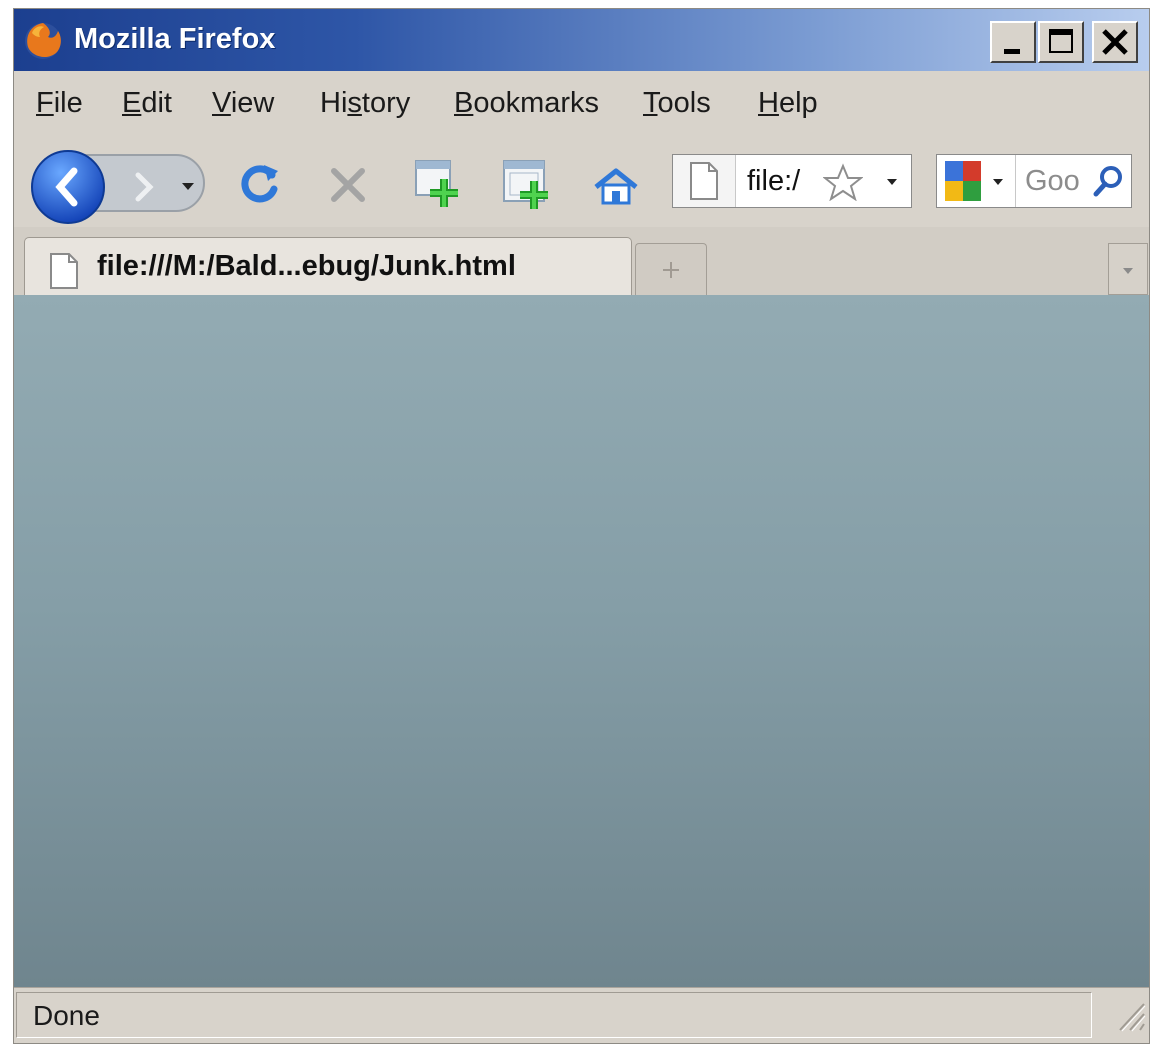 This screenshot has width=1150, height=1046. What do you see at coordinates (1013, 42) in the screenshot?
I see `minimize-button` at bounding box center [1013, 42].